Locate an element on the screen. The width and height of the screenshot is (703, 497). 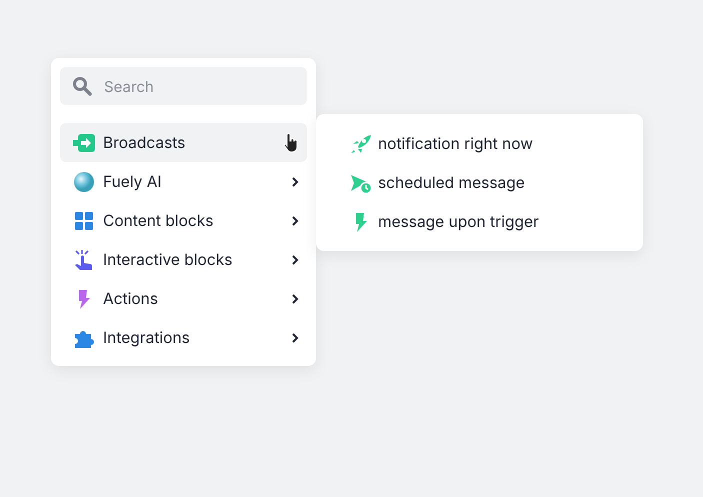
search-field: Search is located at coordinates (183, 86).